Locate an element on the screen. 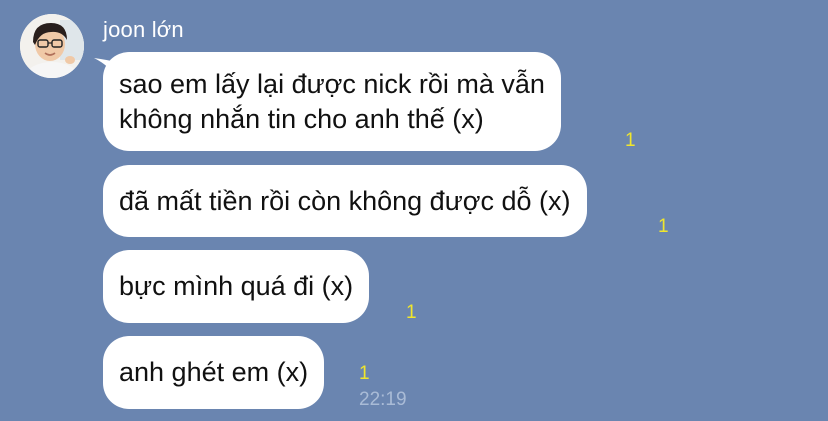  user-avatar-photo-icon is located at coordinates (52, 46).